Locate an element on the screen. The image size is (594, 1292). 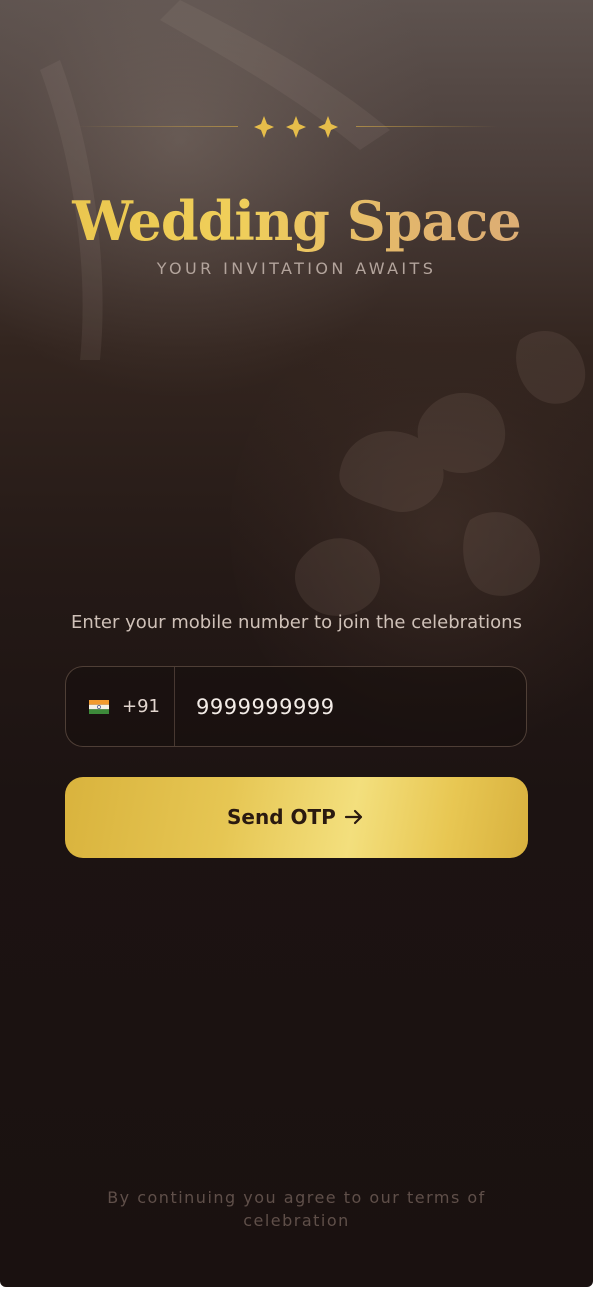
ornament-line-left is located at coordinates (157, 126).